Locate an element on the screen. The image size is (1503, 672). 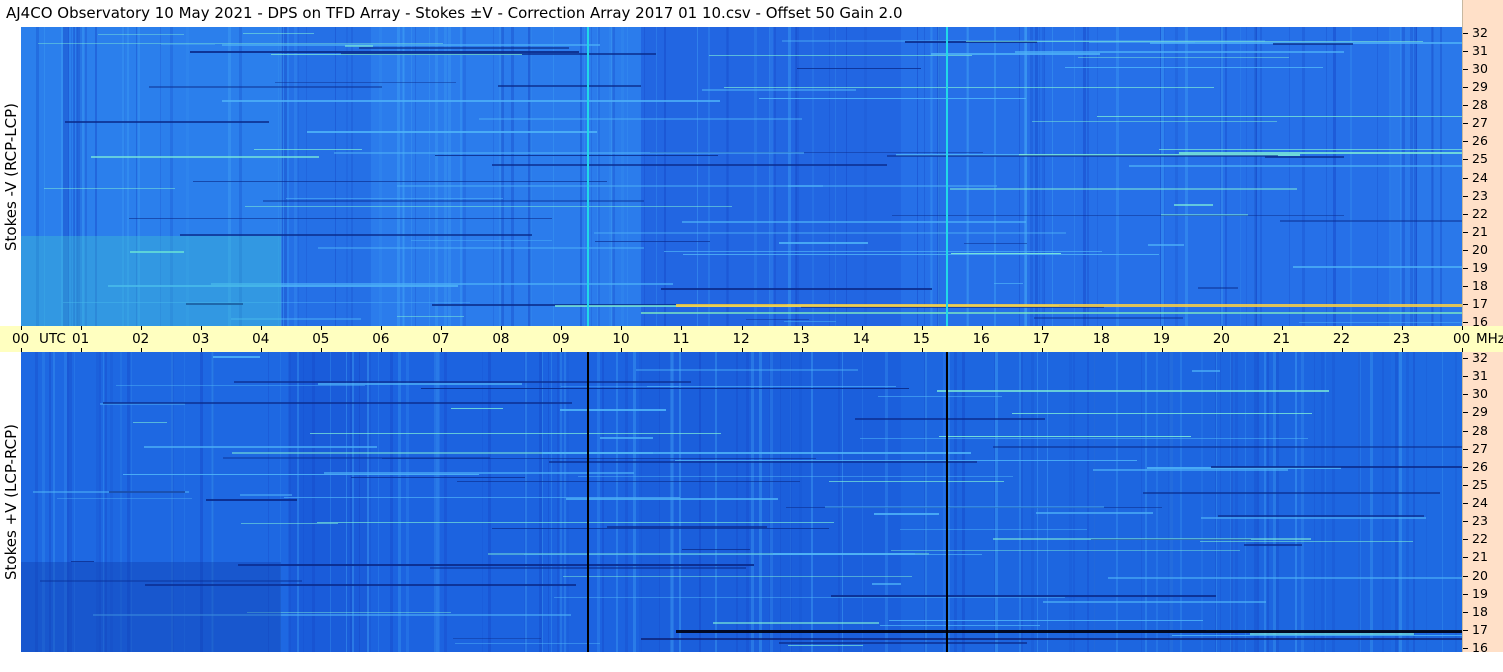
spectrogram-glow is located at coordinates (151, 607).